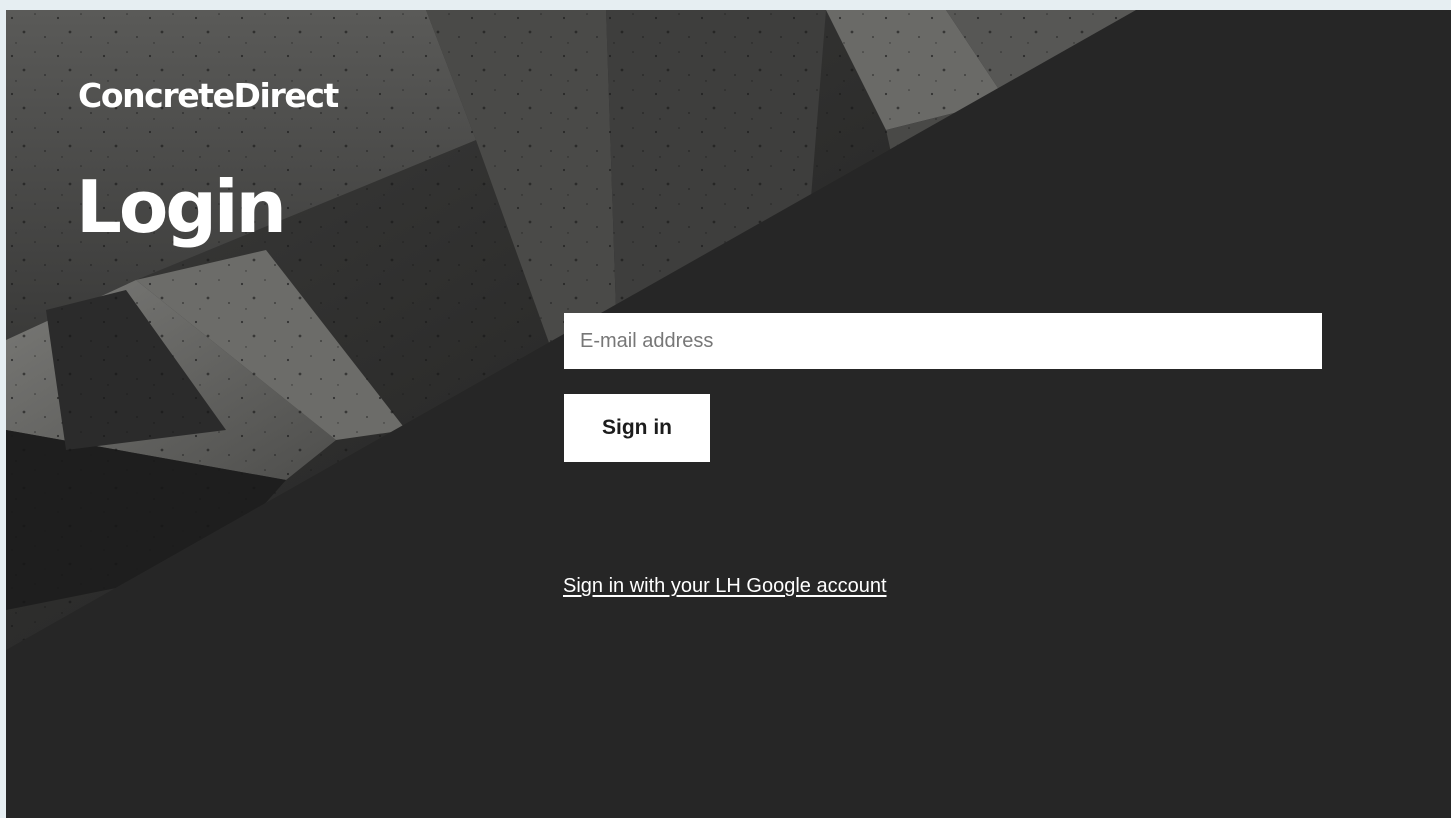 The height and width of the screenshot is (818, 1451). What do you see at coordinates (208, 95) in the screenshot?
I see `brand-logo: ConcreteDirect` at bounding box center [208, 95].